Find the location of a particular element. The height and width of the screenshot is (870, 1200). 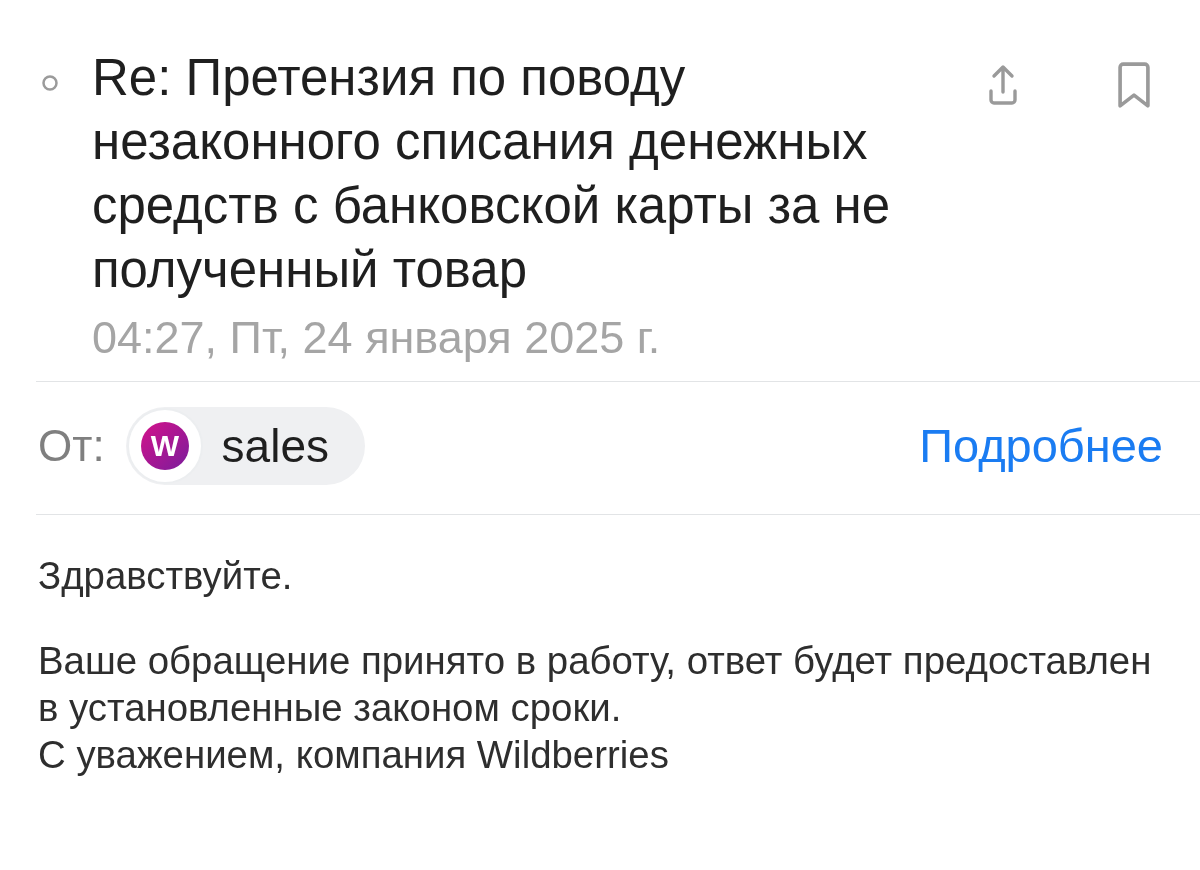

sender-chip: W sales is located at coordinates (245, 446).